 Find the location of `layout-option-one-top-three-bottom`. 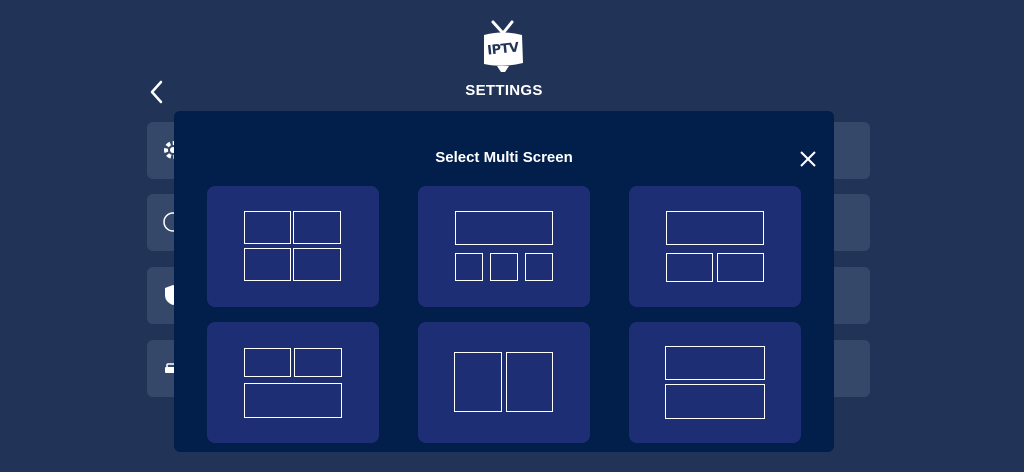

layout-option-one-top-three-bottom is located at coordinates (504, 246).